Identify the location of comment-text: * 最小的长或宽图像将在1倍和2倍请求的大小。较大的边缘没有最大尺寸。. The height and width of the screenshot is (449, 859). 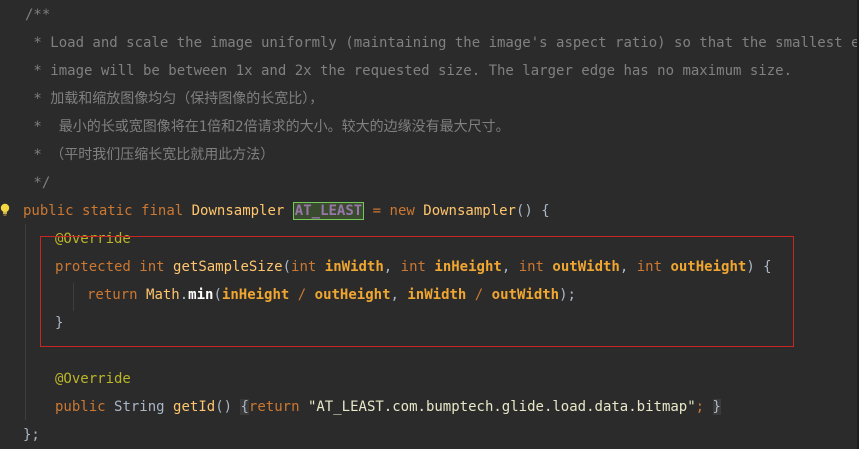
(267, 127).